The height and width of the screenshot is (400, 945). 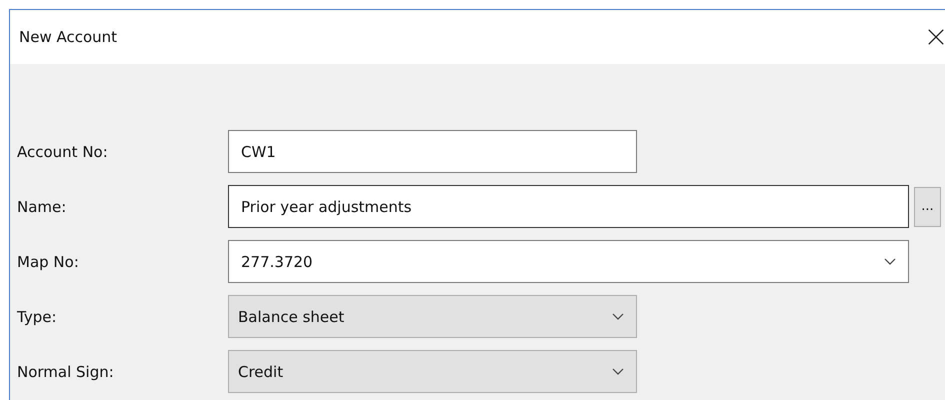 I want to click on field-label: Account No:, so click(x=63, y=151).